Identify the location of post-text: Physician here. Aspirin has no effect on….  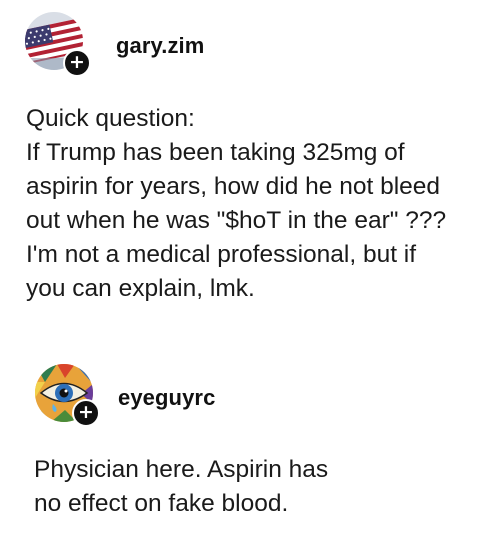
(181, 486).